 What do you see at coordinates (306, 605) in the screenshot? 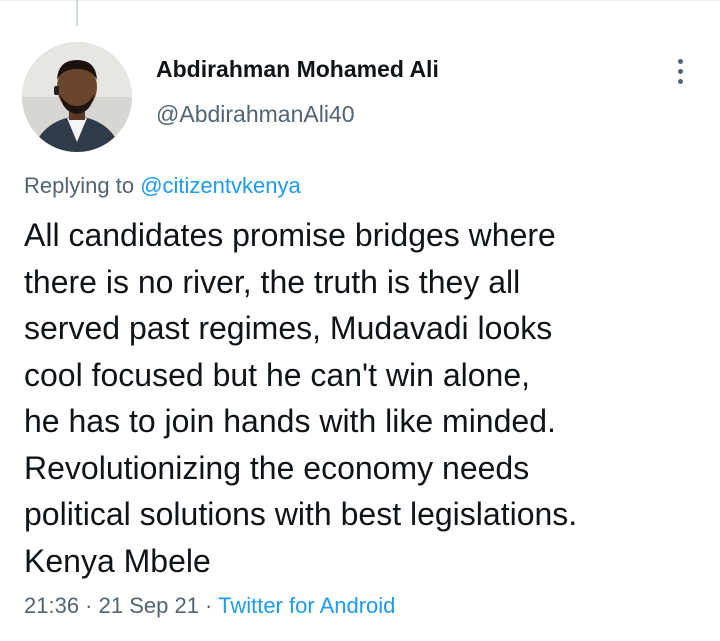
I see `tweet-source-link: Twitter for Android` at bounding box center [306, 605].